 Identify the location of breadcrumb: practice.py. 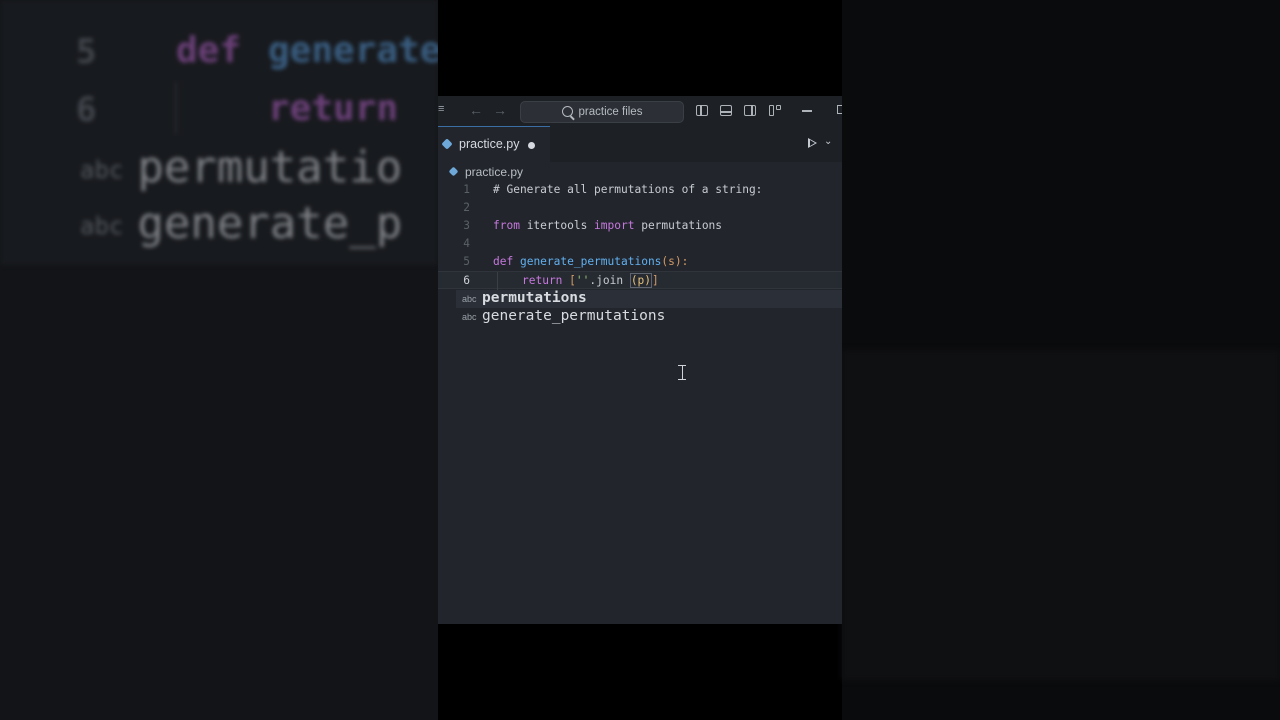
(640, 172).